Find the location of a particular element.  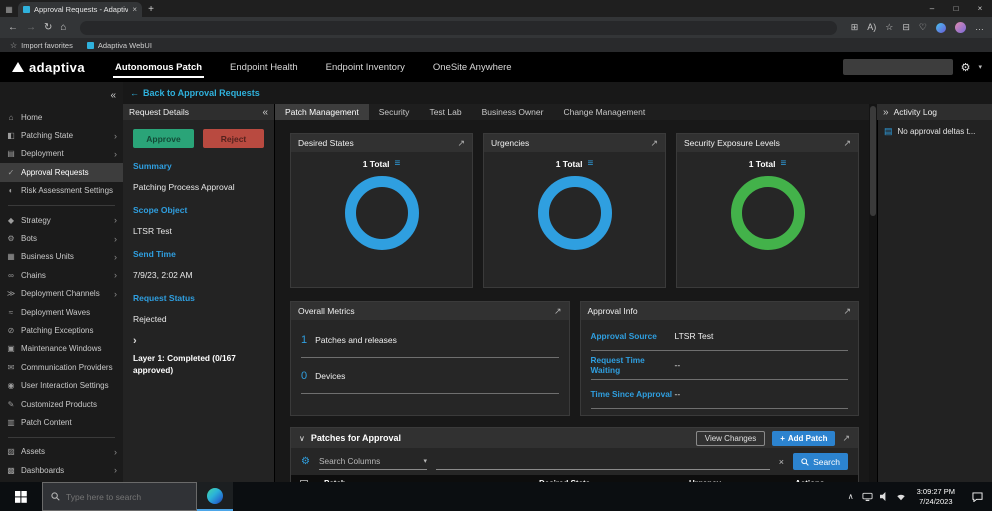

sidebar-item-communication-providers: ✉ Communication Providers is located at coordinates (61, 367).